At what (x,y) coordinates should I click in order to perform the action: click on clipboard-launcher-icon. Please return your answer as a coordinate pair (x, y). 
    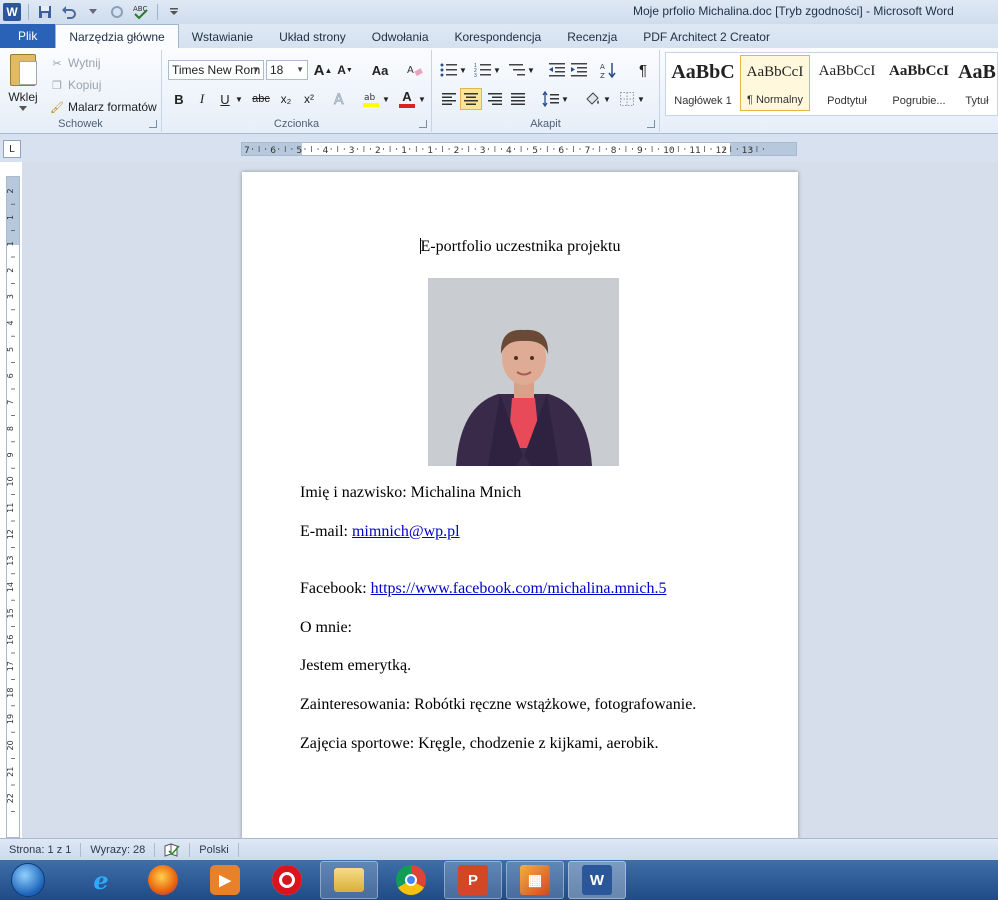
    Looking at the image, I should click on (153, 124).